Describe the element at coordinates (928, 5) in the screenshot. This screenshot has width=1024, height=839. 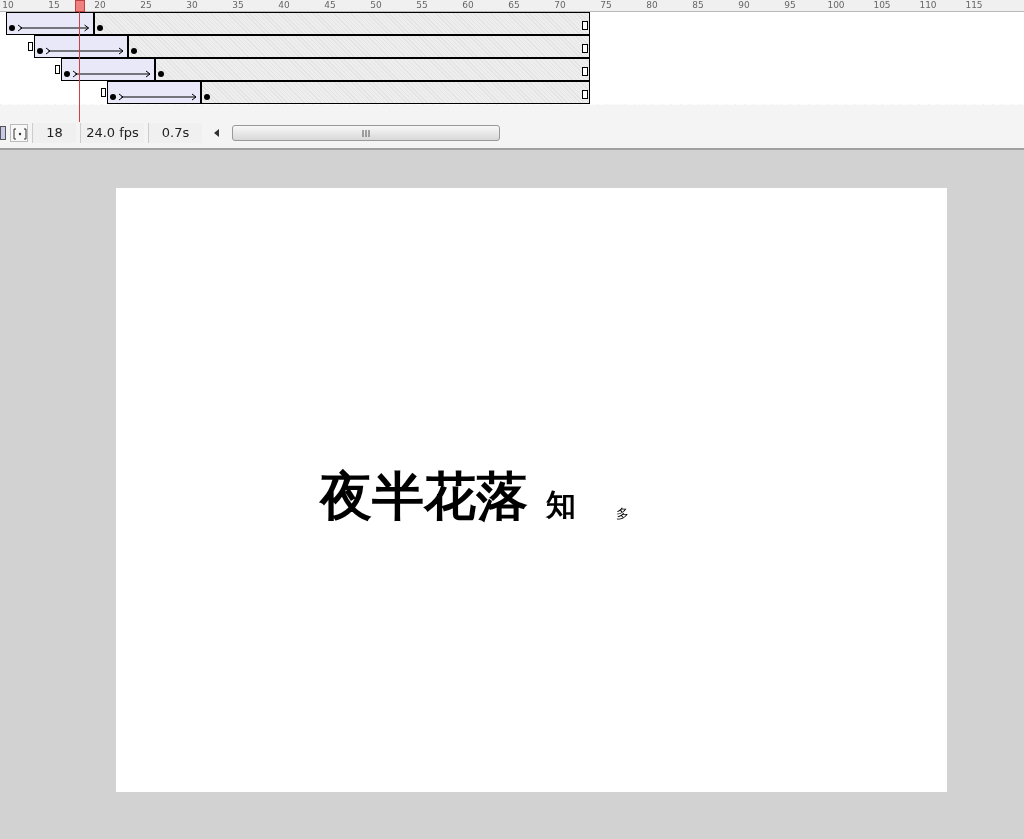
I see `ruler-label: 110` at that location.